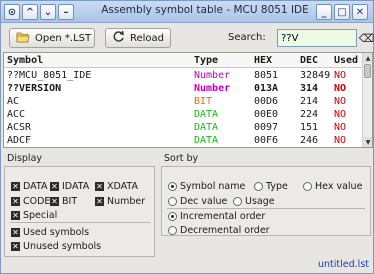 This screenshot has width=374, height=274. What do you see at coordinates (99, 60) in the screenshot?
I see `header-symbol: Symbol` at bounding box center [99, 60].